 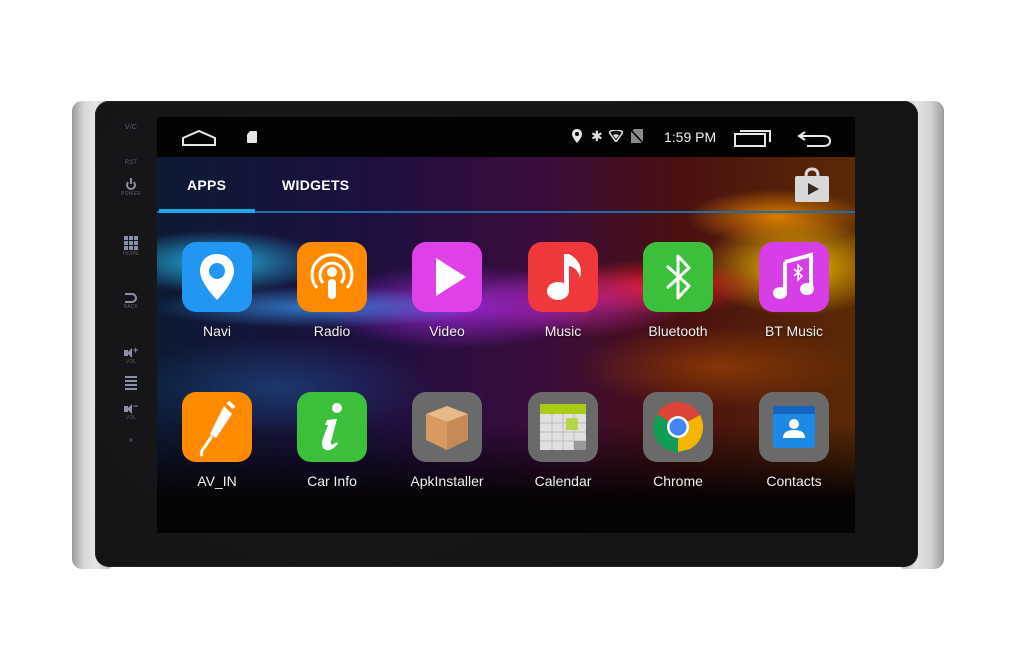 I want to click on home-icon, so click(x=199, y=138).